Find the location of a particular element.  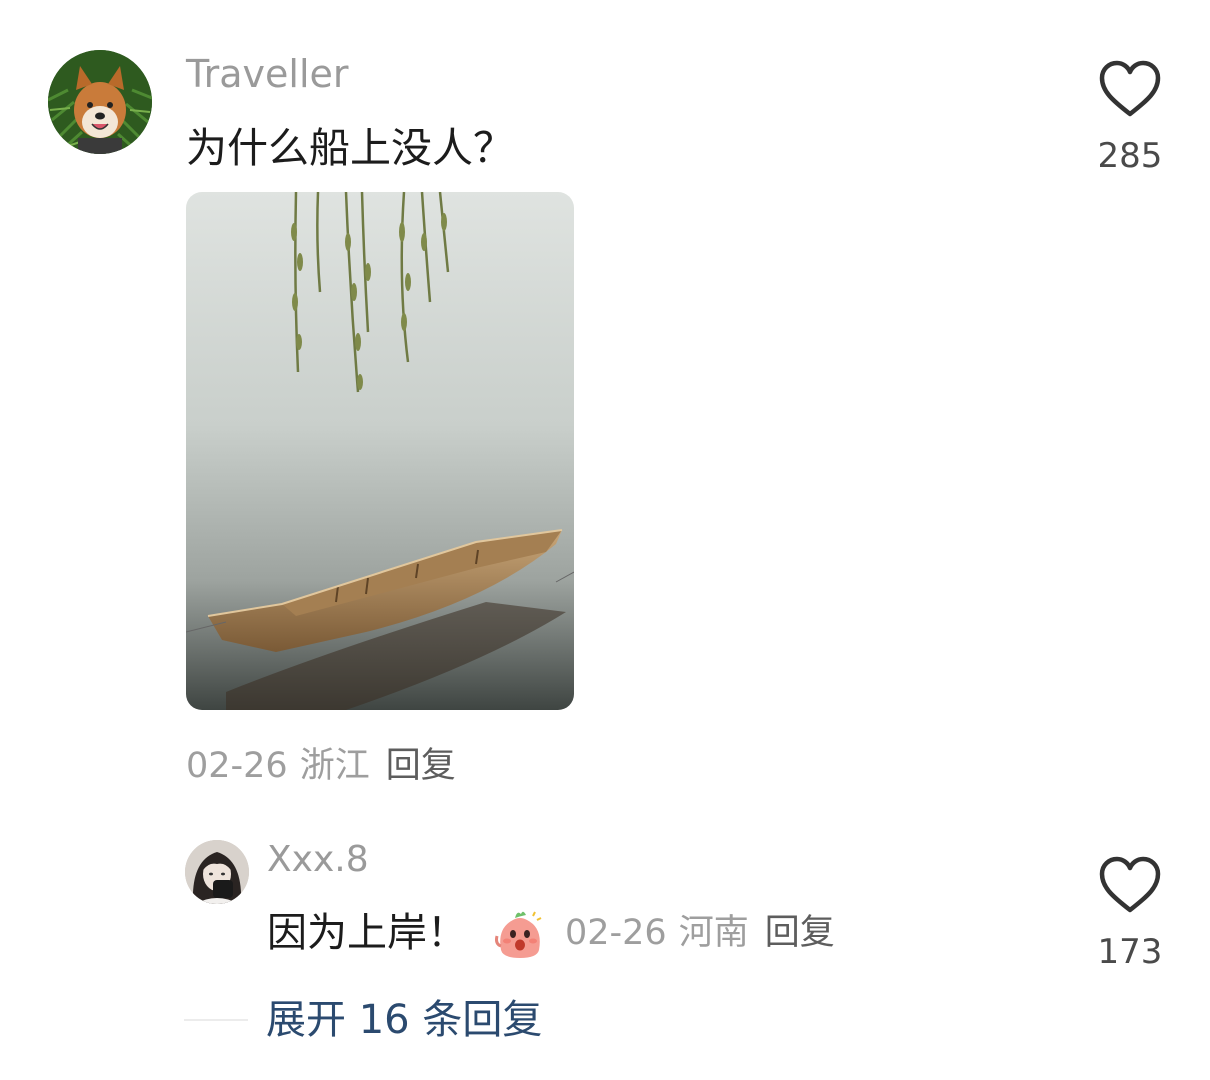

expand-replies-row: 展开 16 条回复 is located at coordinates (484, 1020).